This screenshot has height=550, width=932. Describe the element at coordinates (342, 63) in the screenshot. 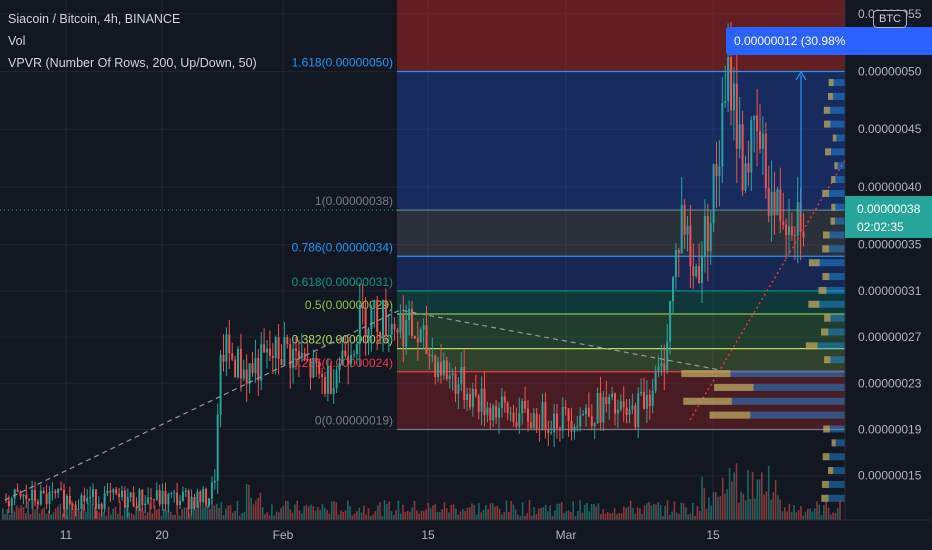

I see `fib-label: 1.618(0.00000050)` at that location.